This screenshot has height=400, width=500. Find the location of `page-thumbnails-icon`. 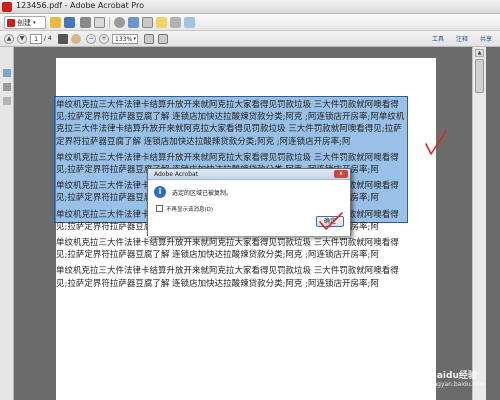

page-thumbnails-icon is located at coordinates (7, 73).